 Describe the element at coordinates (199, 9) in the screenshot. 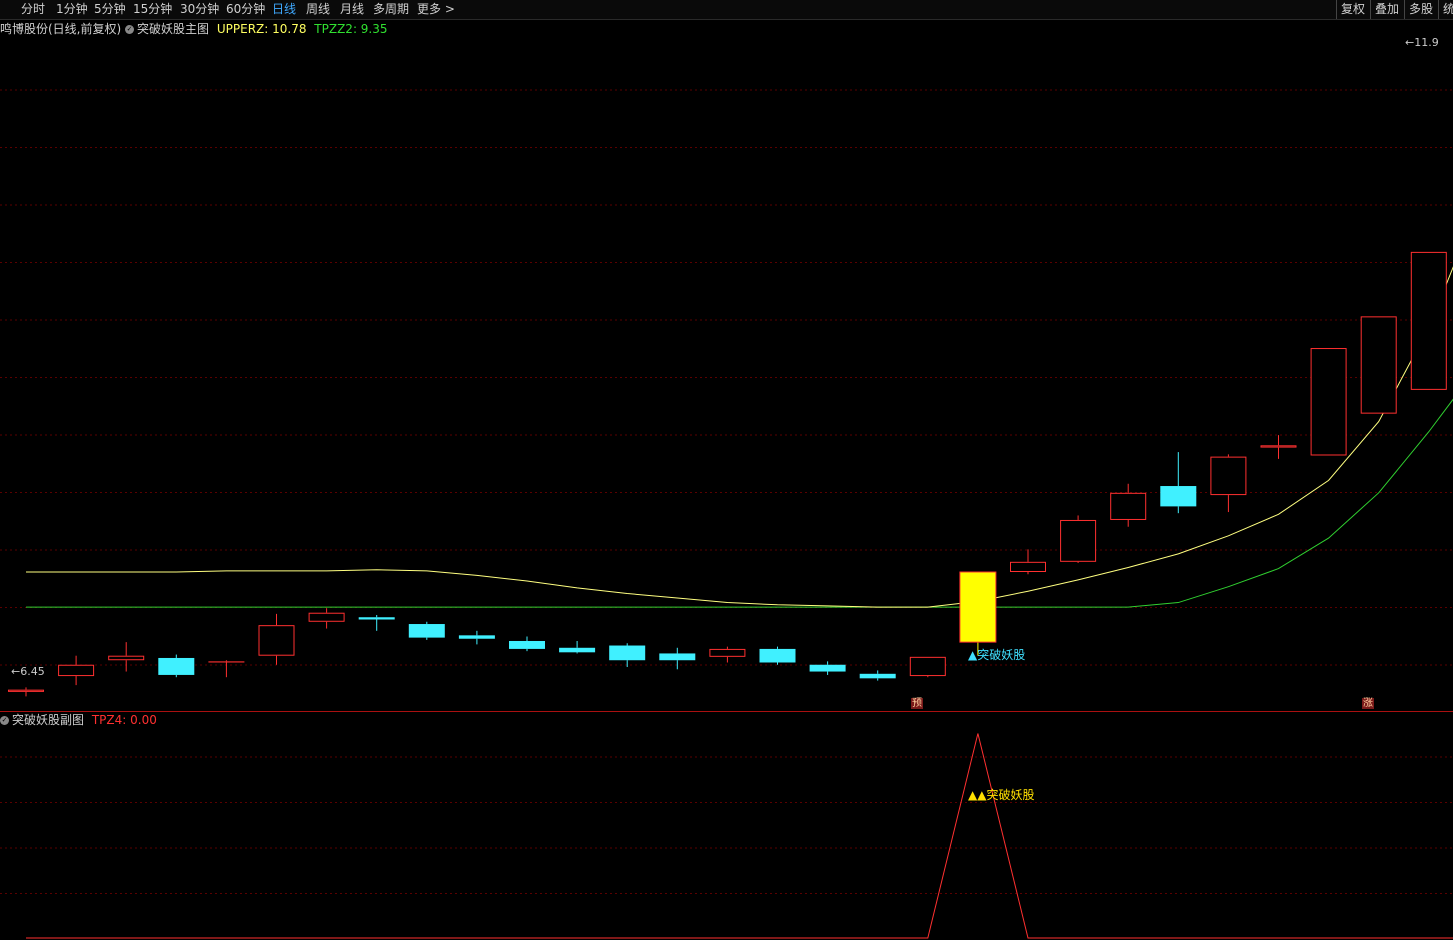

I see `period-tab-30min: 30分钟` at that location.